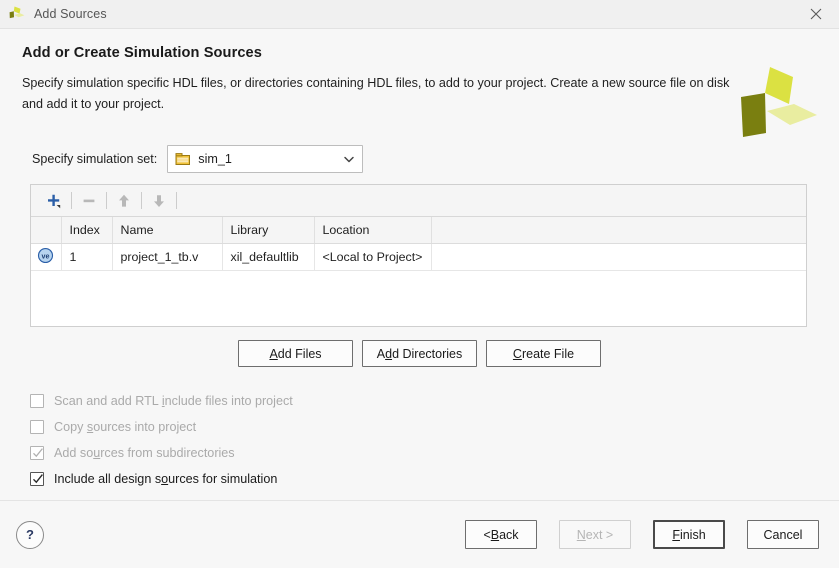 Image resolution: width=839 pixels, height=568 pixels. I want to click on folder-icon, so click(183, 159).